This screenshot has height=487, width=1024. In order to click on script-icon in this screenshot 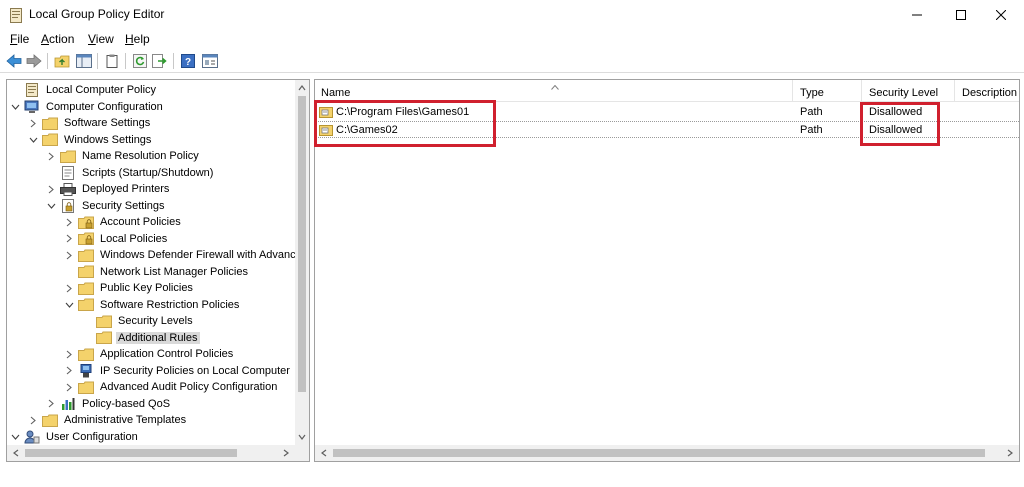, I will do `click(68, 172)`.